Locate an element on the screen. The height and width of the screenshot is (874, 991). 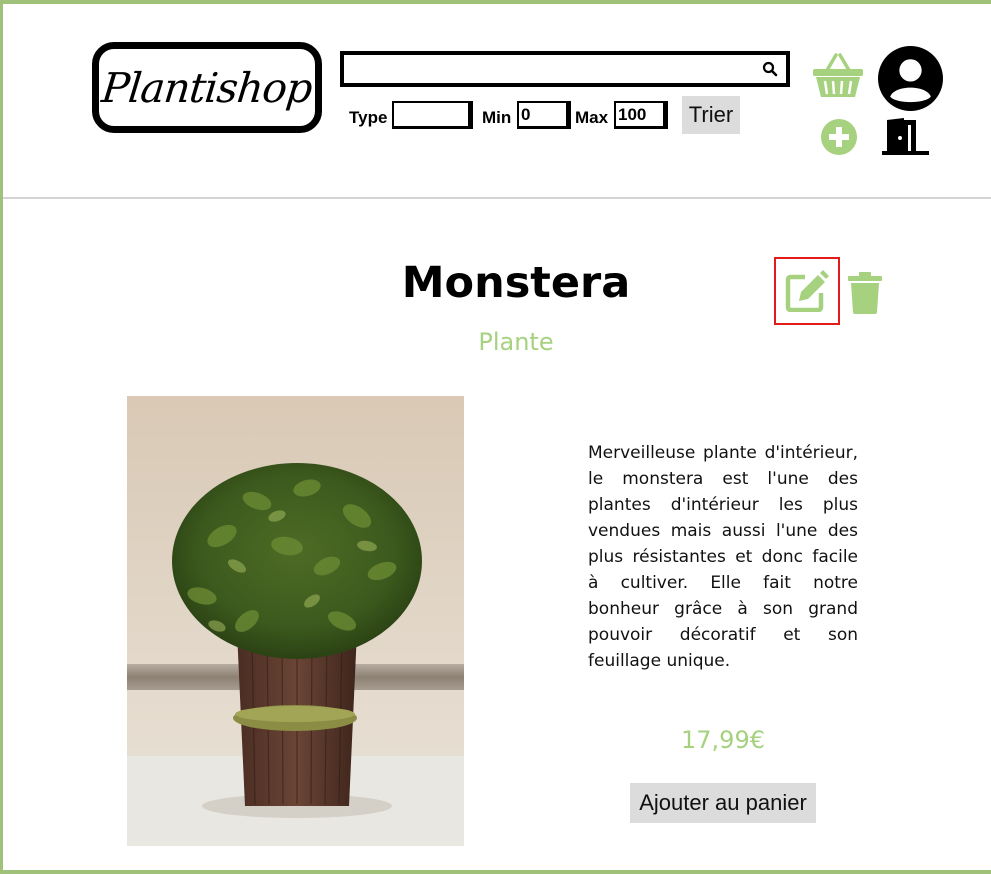
max-label: Max is located at coordinates (592, 117).